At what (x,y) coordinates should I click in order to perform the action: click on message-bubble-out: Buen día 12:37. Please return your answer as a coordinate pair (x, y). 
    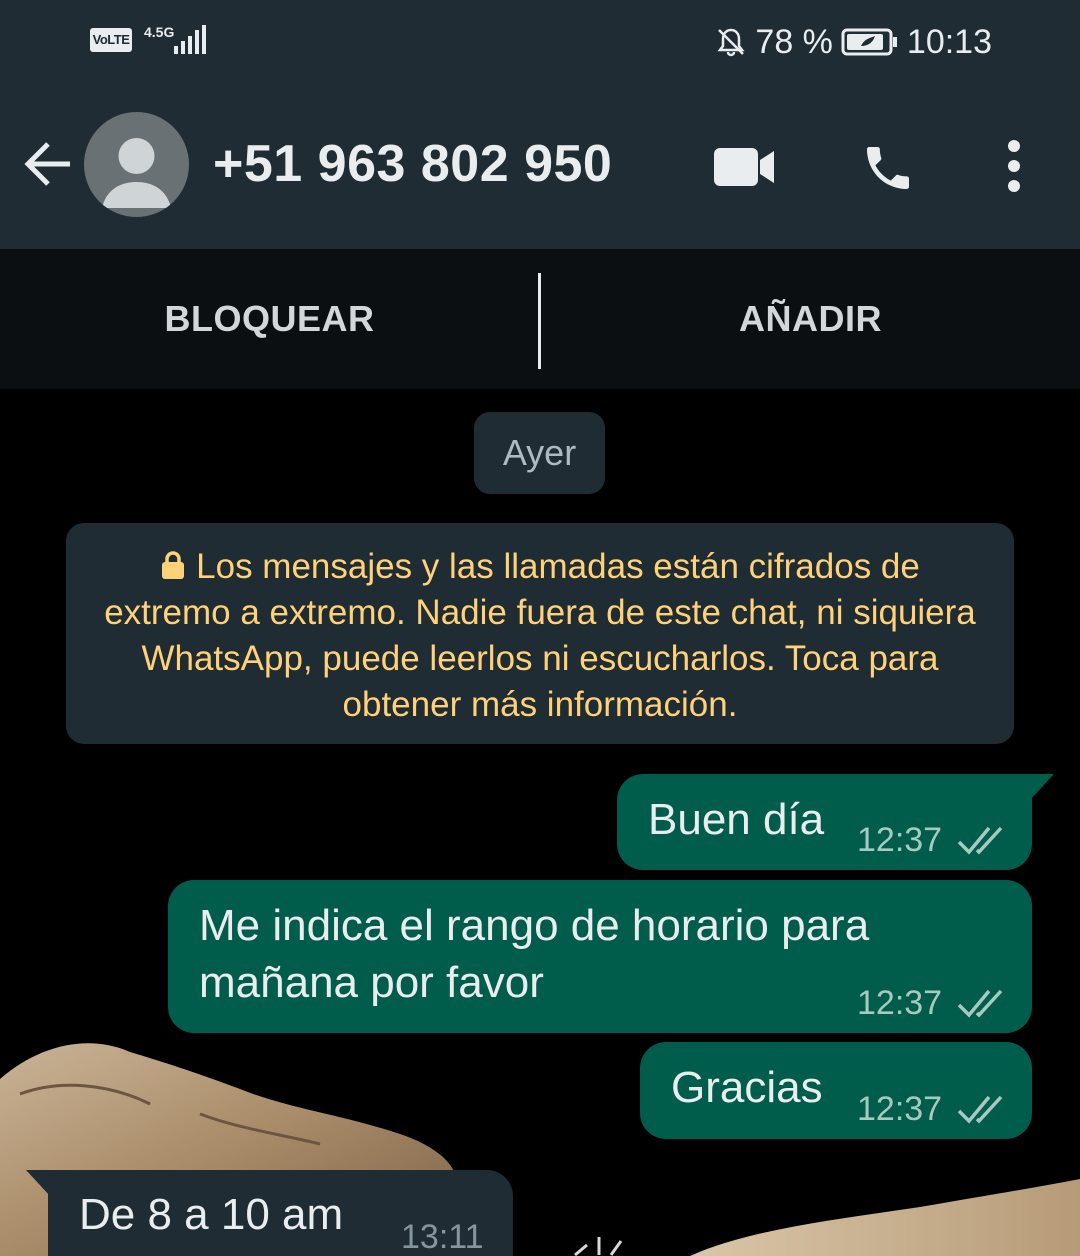
    Looking at the image, I should click on (835, 822).